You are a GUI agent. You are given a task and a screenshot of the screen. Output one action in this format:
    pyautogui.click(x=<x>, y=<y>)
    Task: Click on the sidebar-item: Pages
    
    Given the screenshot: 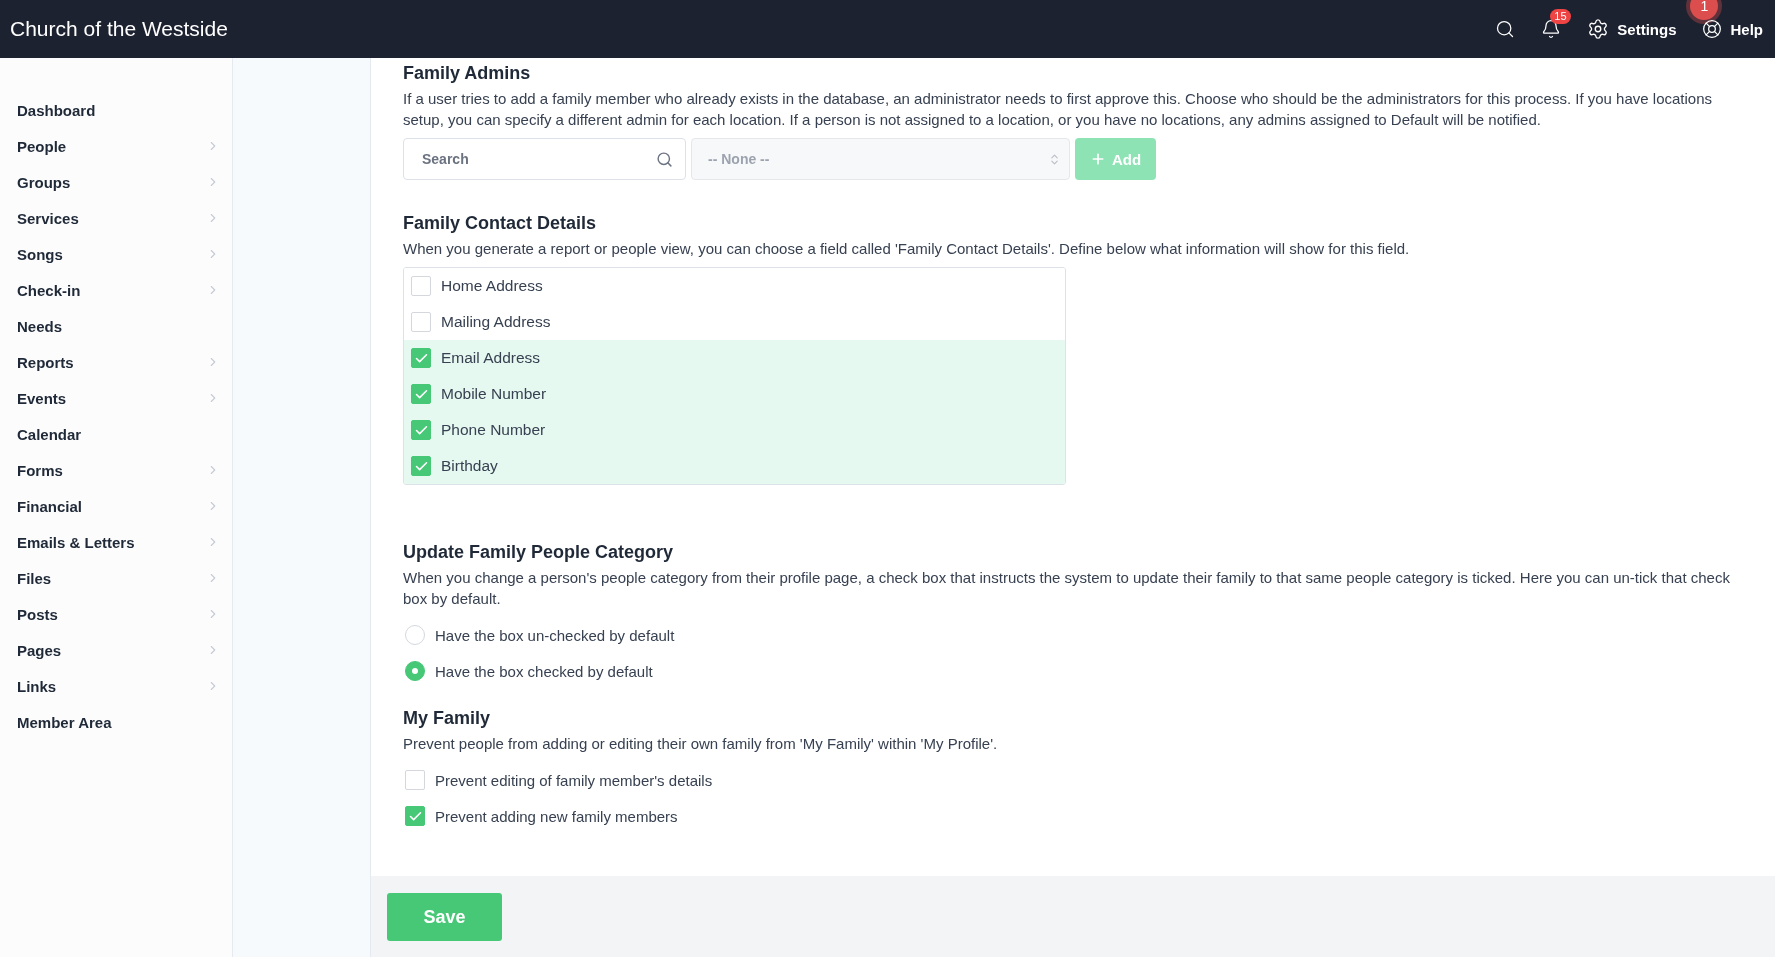 What is the action you would take?
    pyautogui.click(x=116, y=650)
    